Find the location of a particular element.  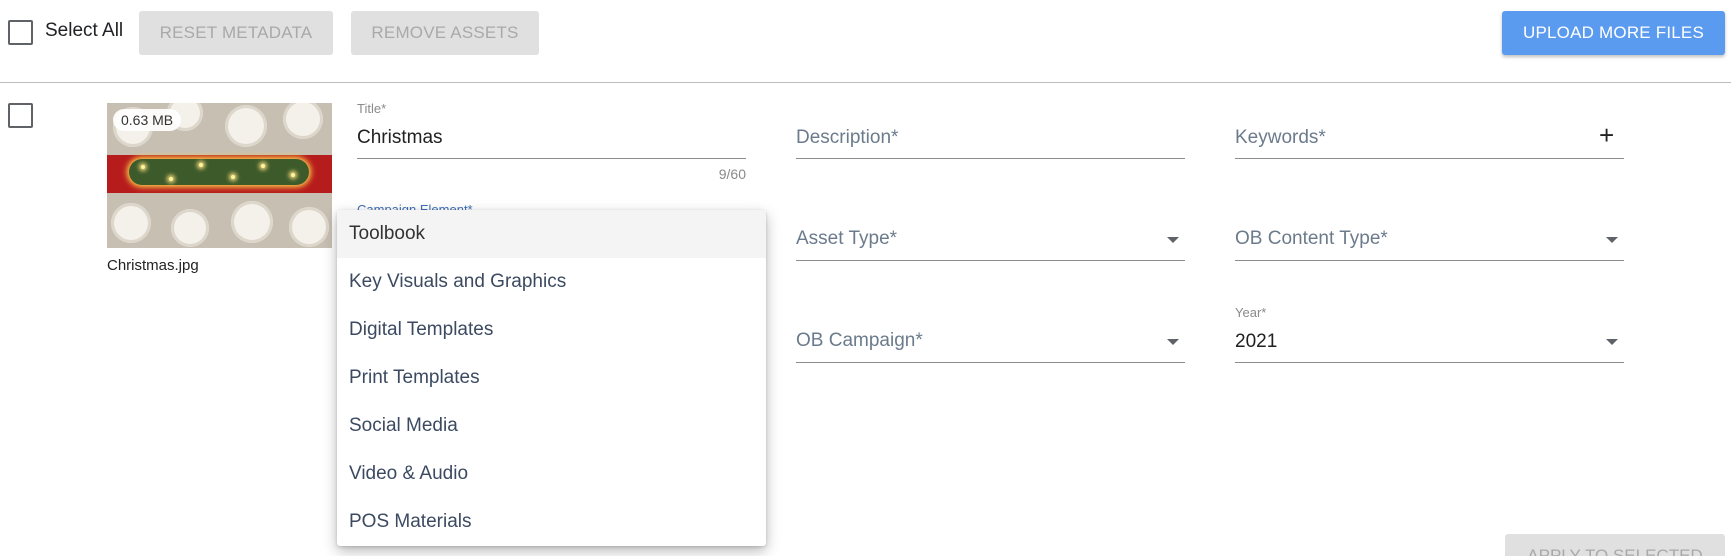

ob-campaign-underline is located at coordinates (990, 362).